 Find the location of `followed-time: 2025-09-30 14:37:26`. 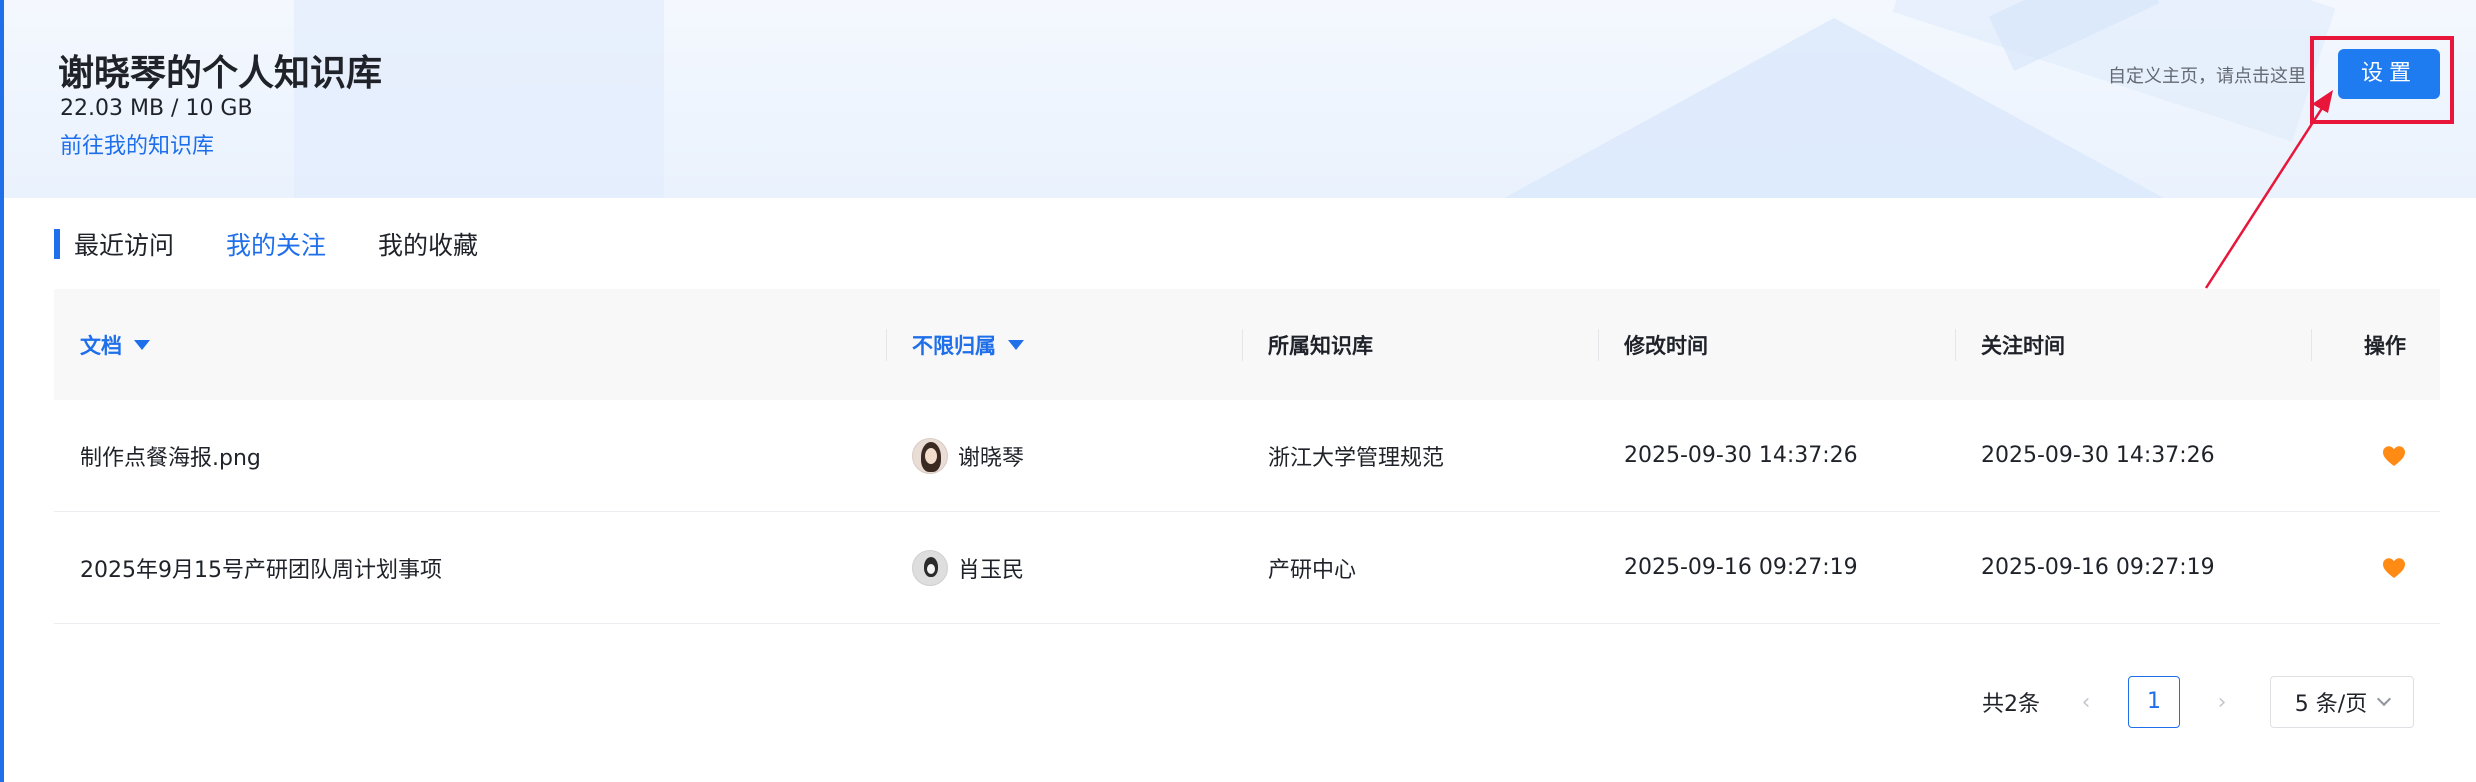

followed-time: 2025-09-30 14:37:26 is located at coordinates (2098, 455).